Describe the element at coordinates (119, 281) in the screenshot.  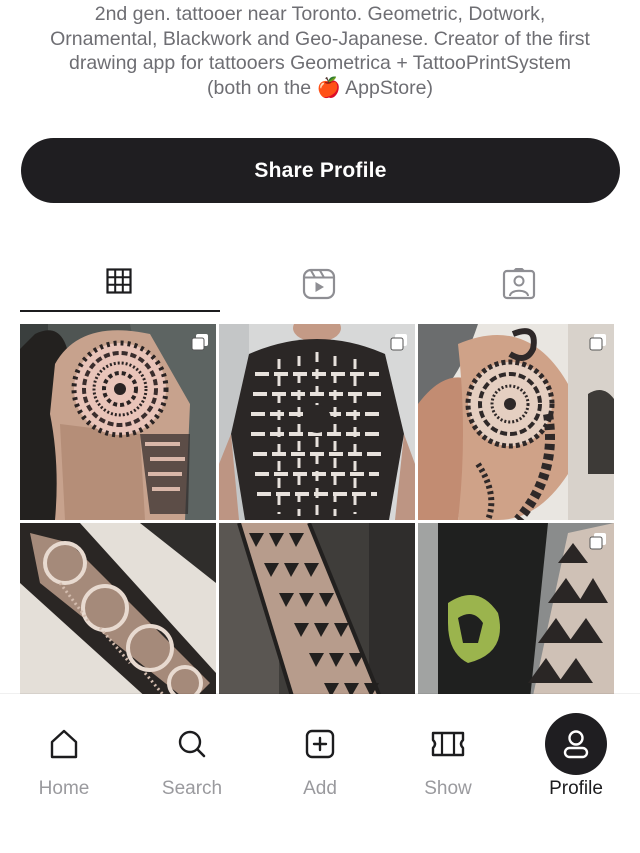
I see `grid-icon` at that location.